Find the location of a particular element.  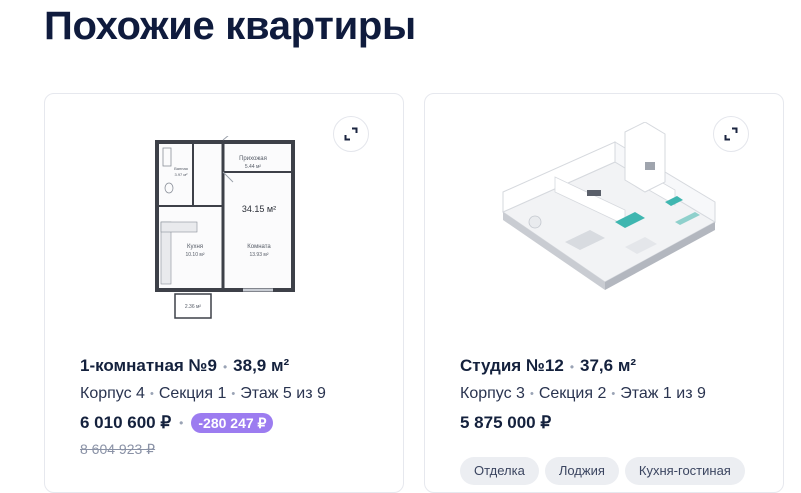

section: Секция 2 is located at coordinates (572, 393).